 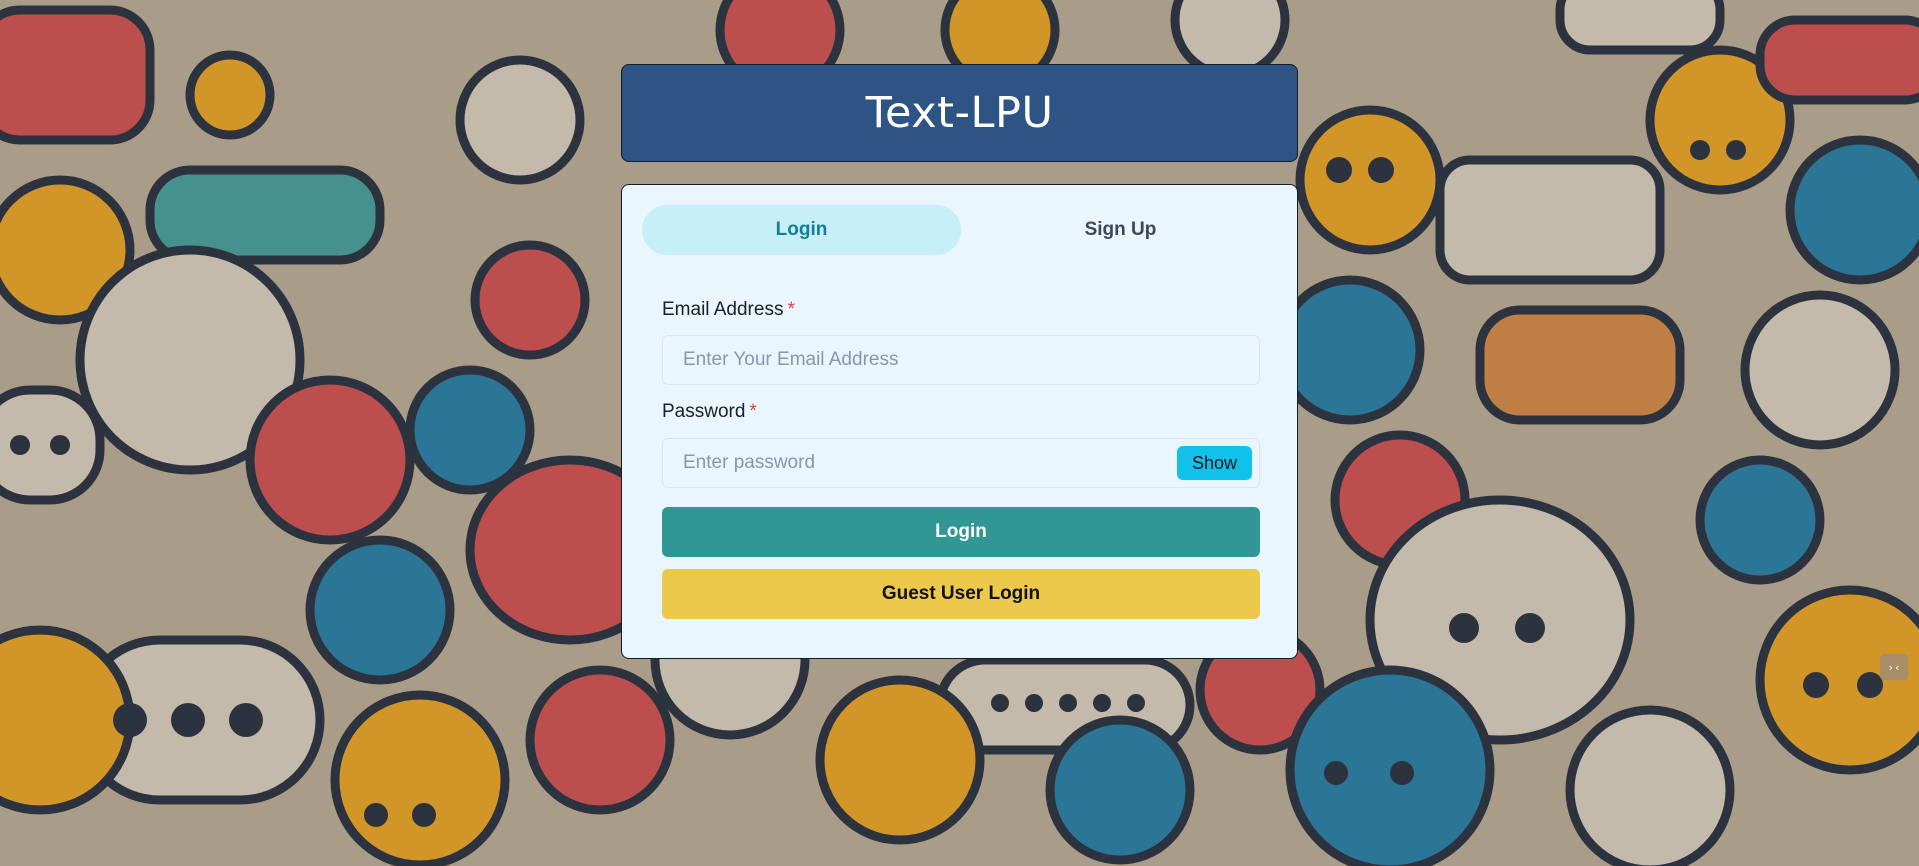 I want to click on email-label: Email Address *, so click(x=728, y=310).